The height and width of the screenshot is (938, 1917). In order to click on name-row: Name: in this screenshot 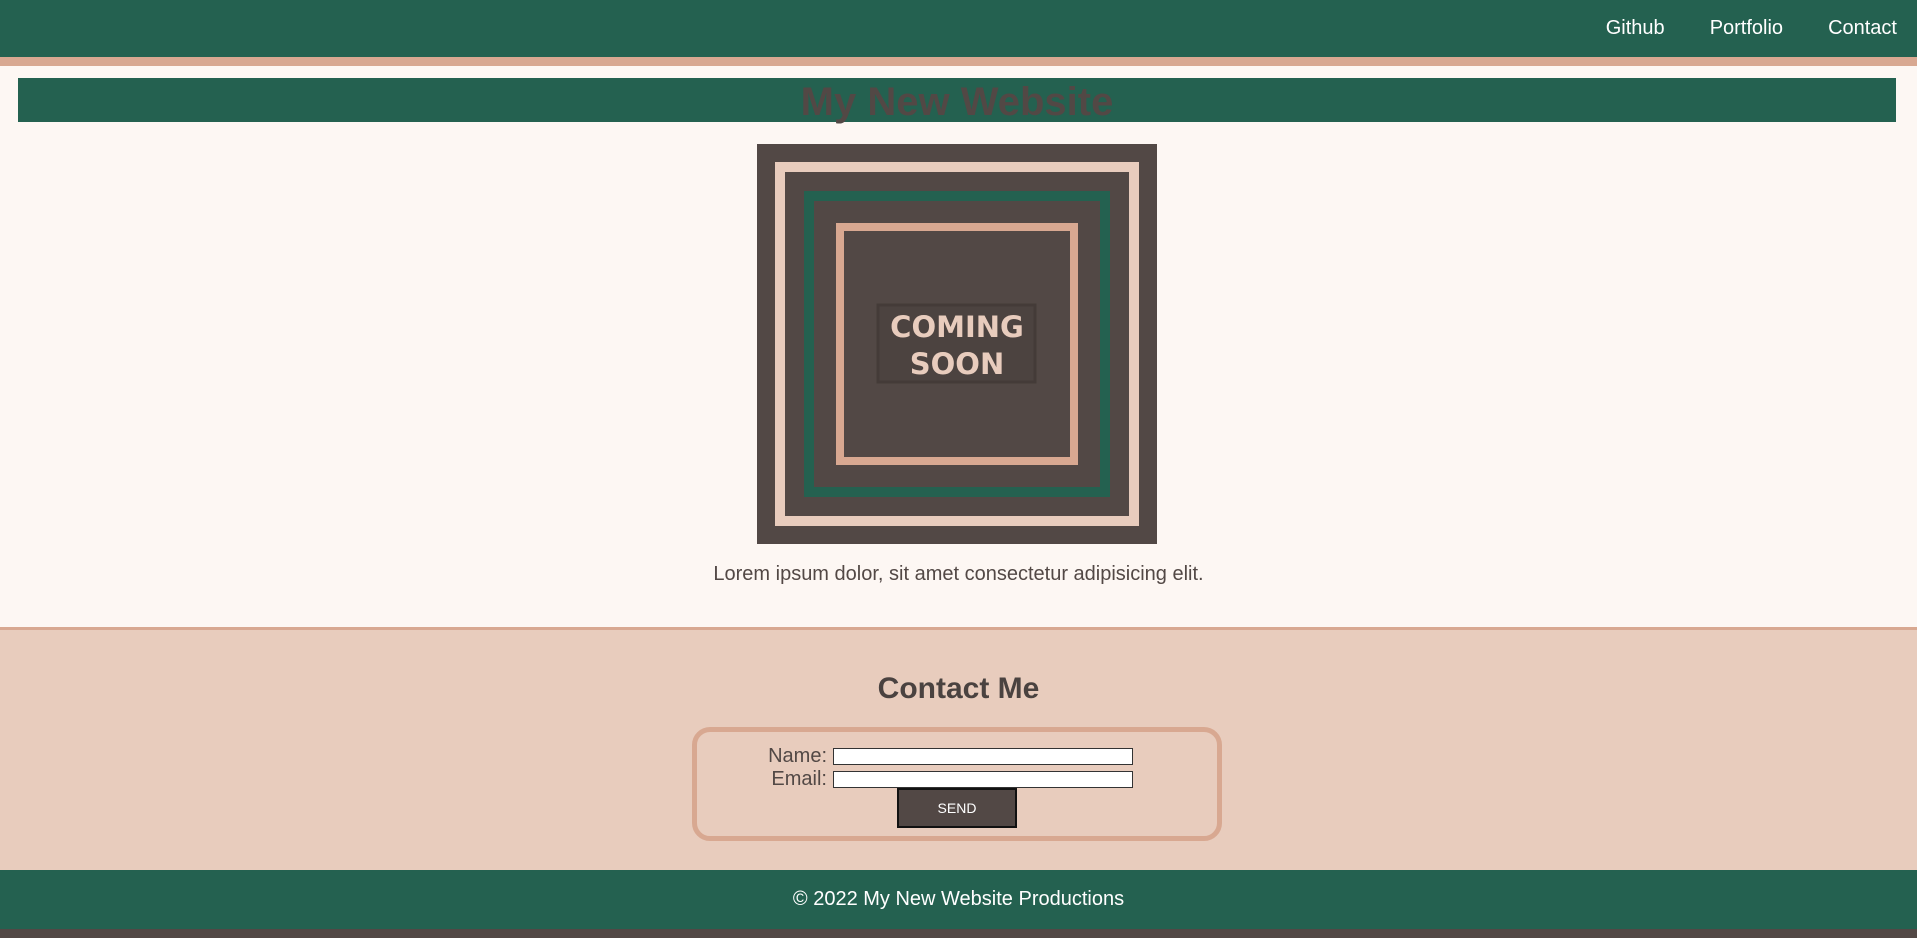, I will do `click(957, 756)`.